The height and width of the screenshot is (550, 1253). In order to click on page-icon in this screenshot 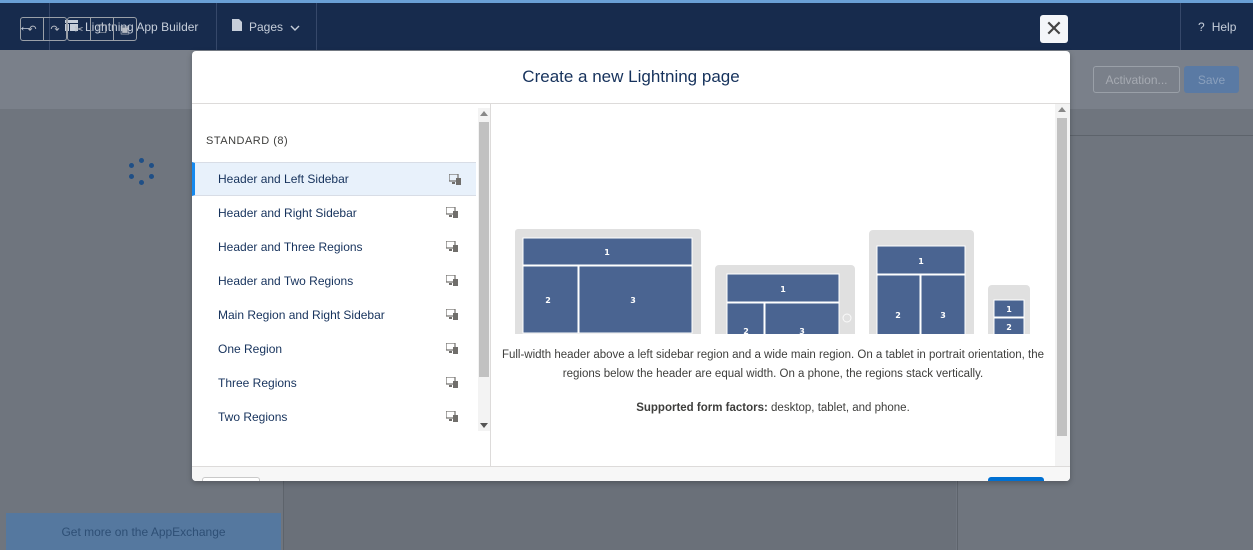, I will do `click(237, 26)`.